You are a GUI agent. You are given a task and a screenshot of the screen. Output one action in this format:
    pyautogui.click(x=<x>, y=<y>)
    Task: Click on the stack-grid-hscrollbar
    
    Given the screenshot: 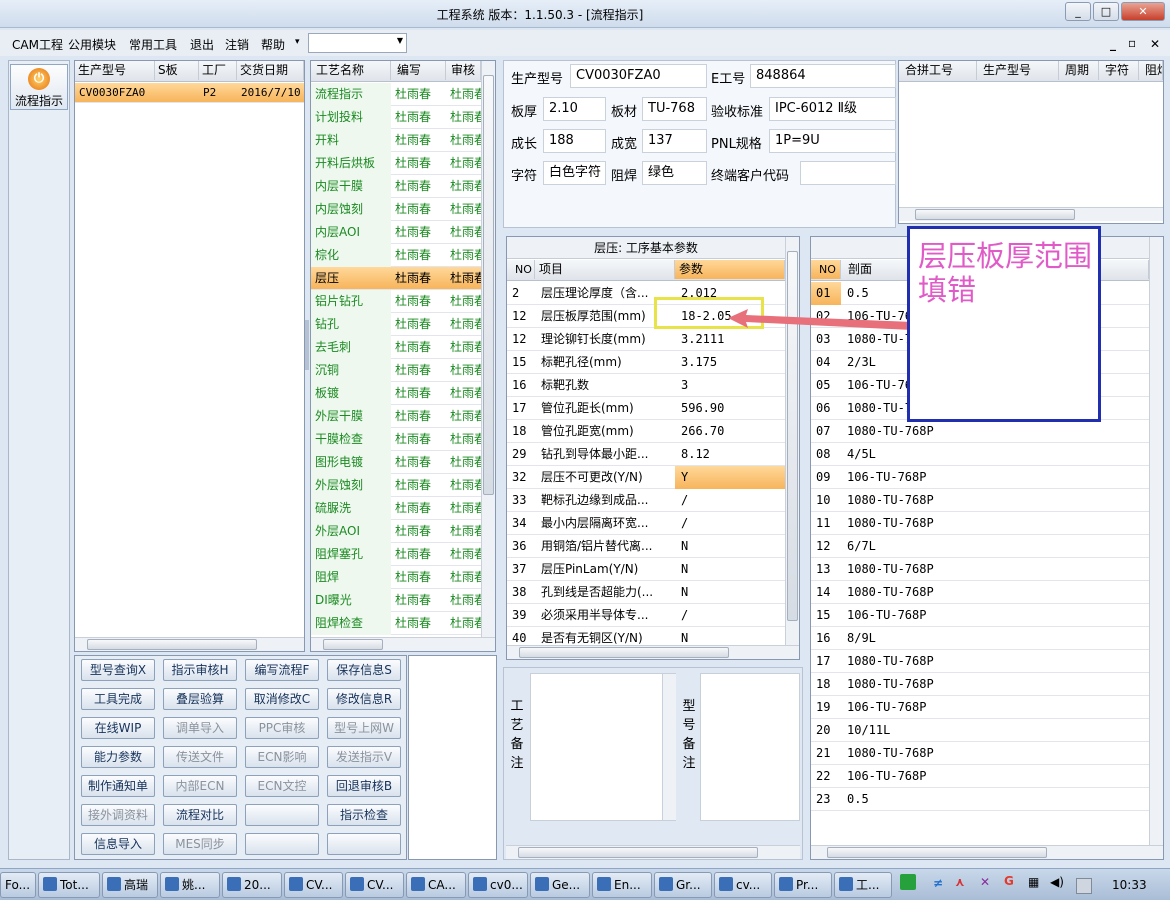 What is the action you would take?
    pyautogui.click(x=987, y=852)
    